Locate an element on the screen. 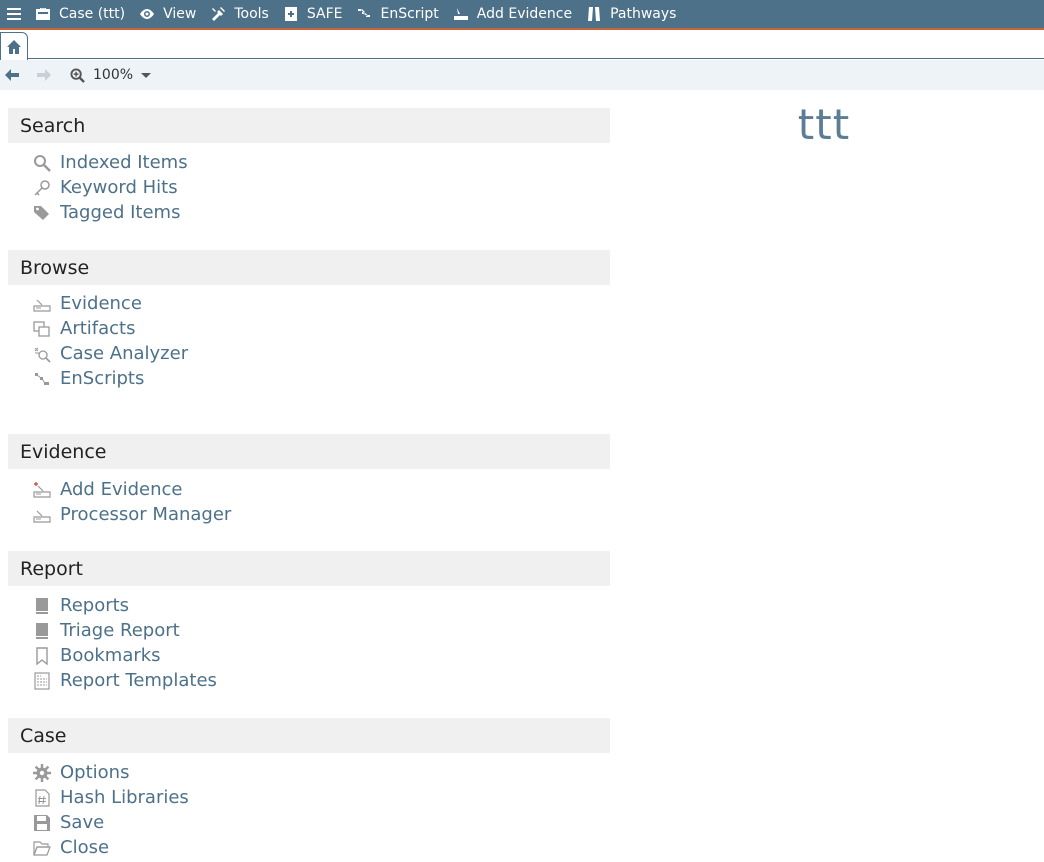 The image size is (1044, 862). tab-home is located at coordinates (14, 46).